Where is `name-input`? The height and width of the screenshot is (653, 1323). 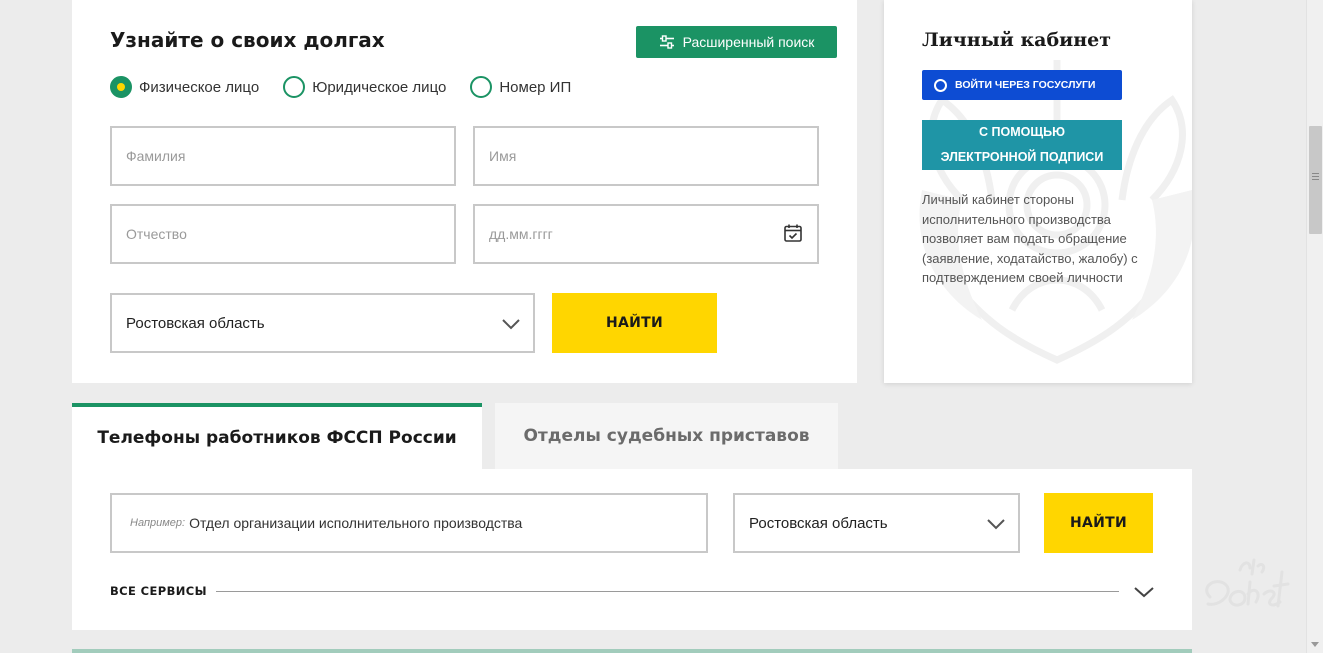 name-input is located at coordinates (646, 156).